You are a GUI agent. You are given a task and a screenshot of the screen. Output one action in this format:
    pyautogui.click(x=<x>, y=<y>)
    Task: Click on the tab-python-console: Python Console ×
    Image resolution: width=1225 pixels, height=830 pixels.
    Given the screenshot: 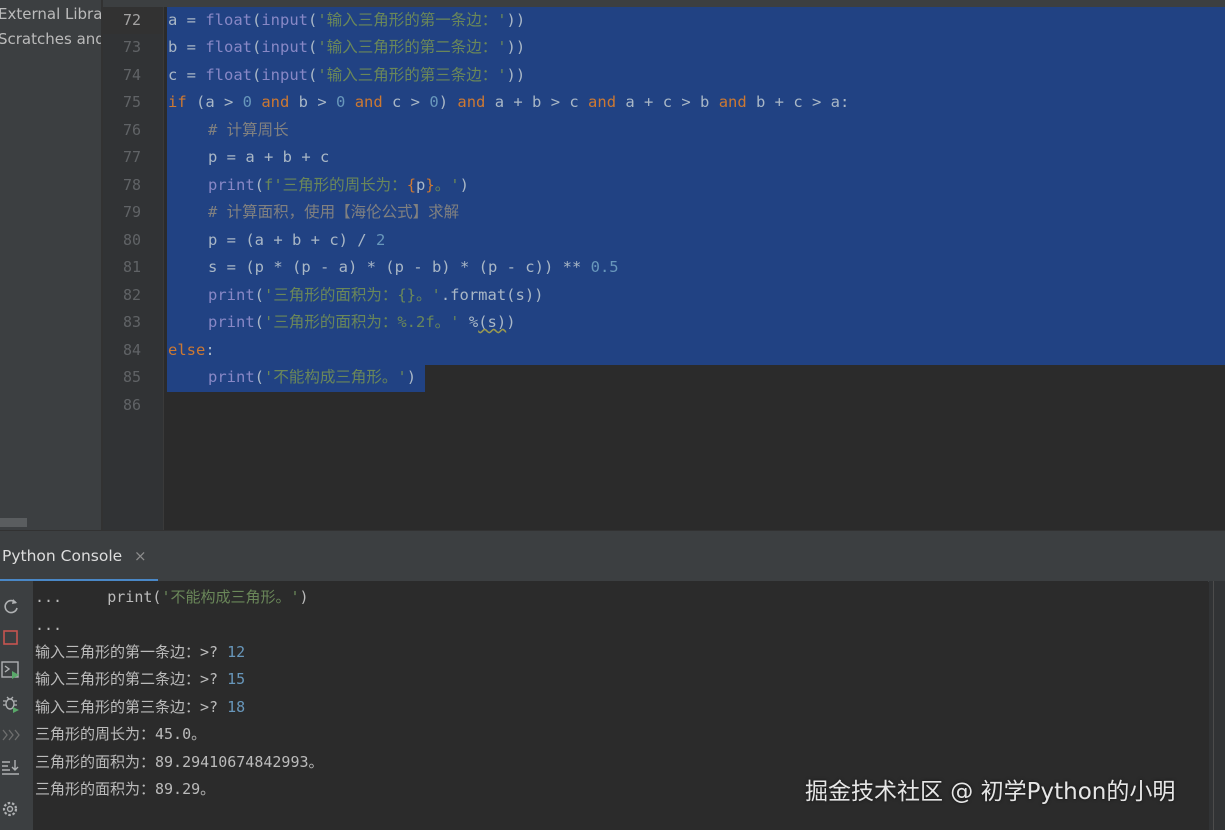 What is the action you would take?
    pyautogui.click(x=79, y=556)
    